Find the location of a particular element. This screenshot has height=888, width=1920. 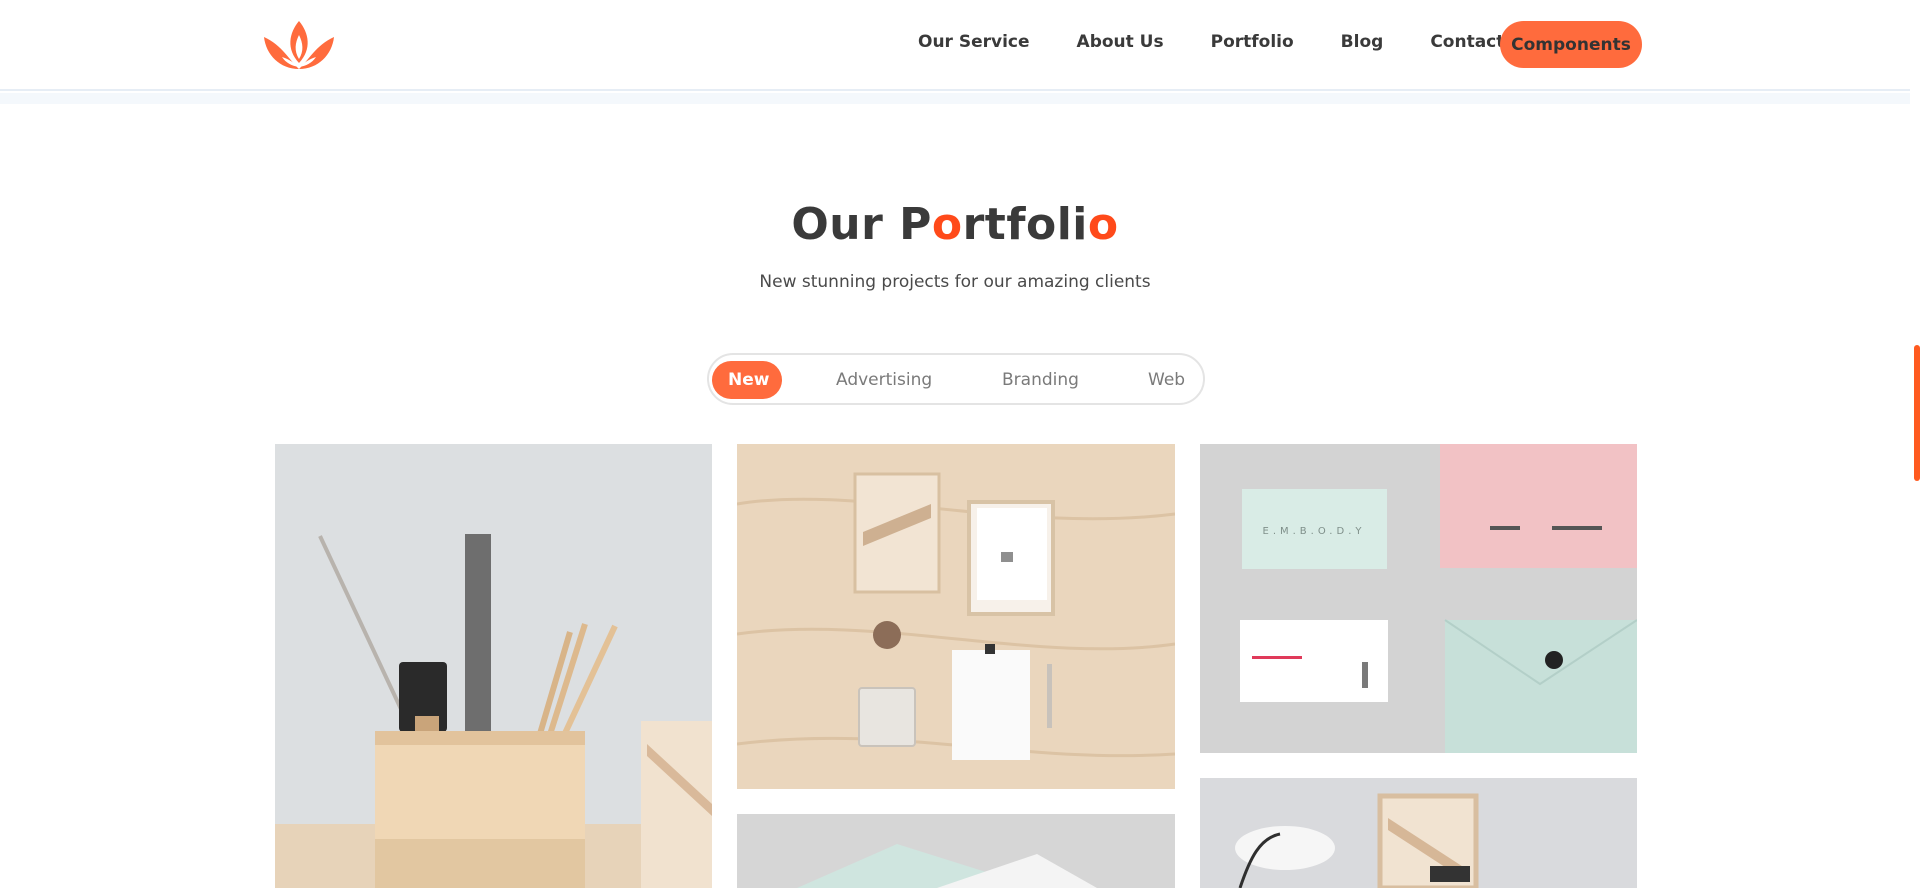

desk-lamp-image is located at coordinates (1418, 833).